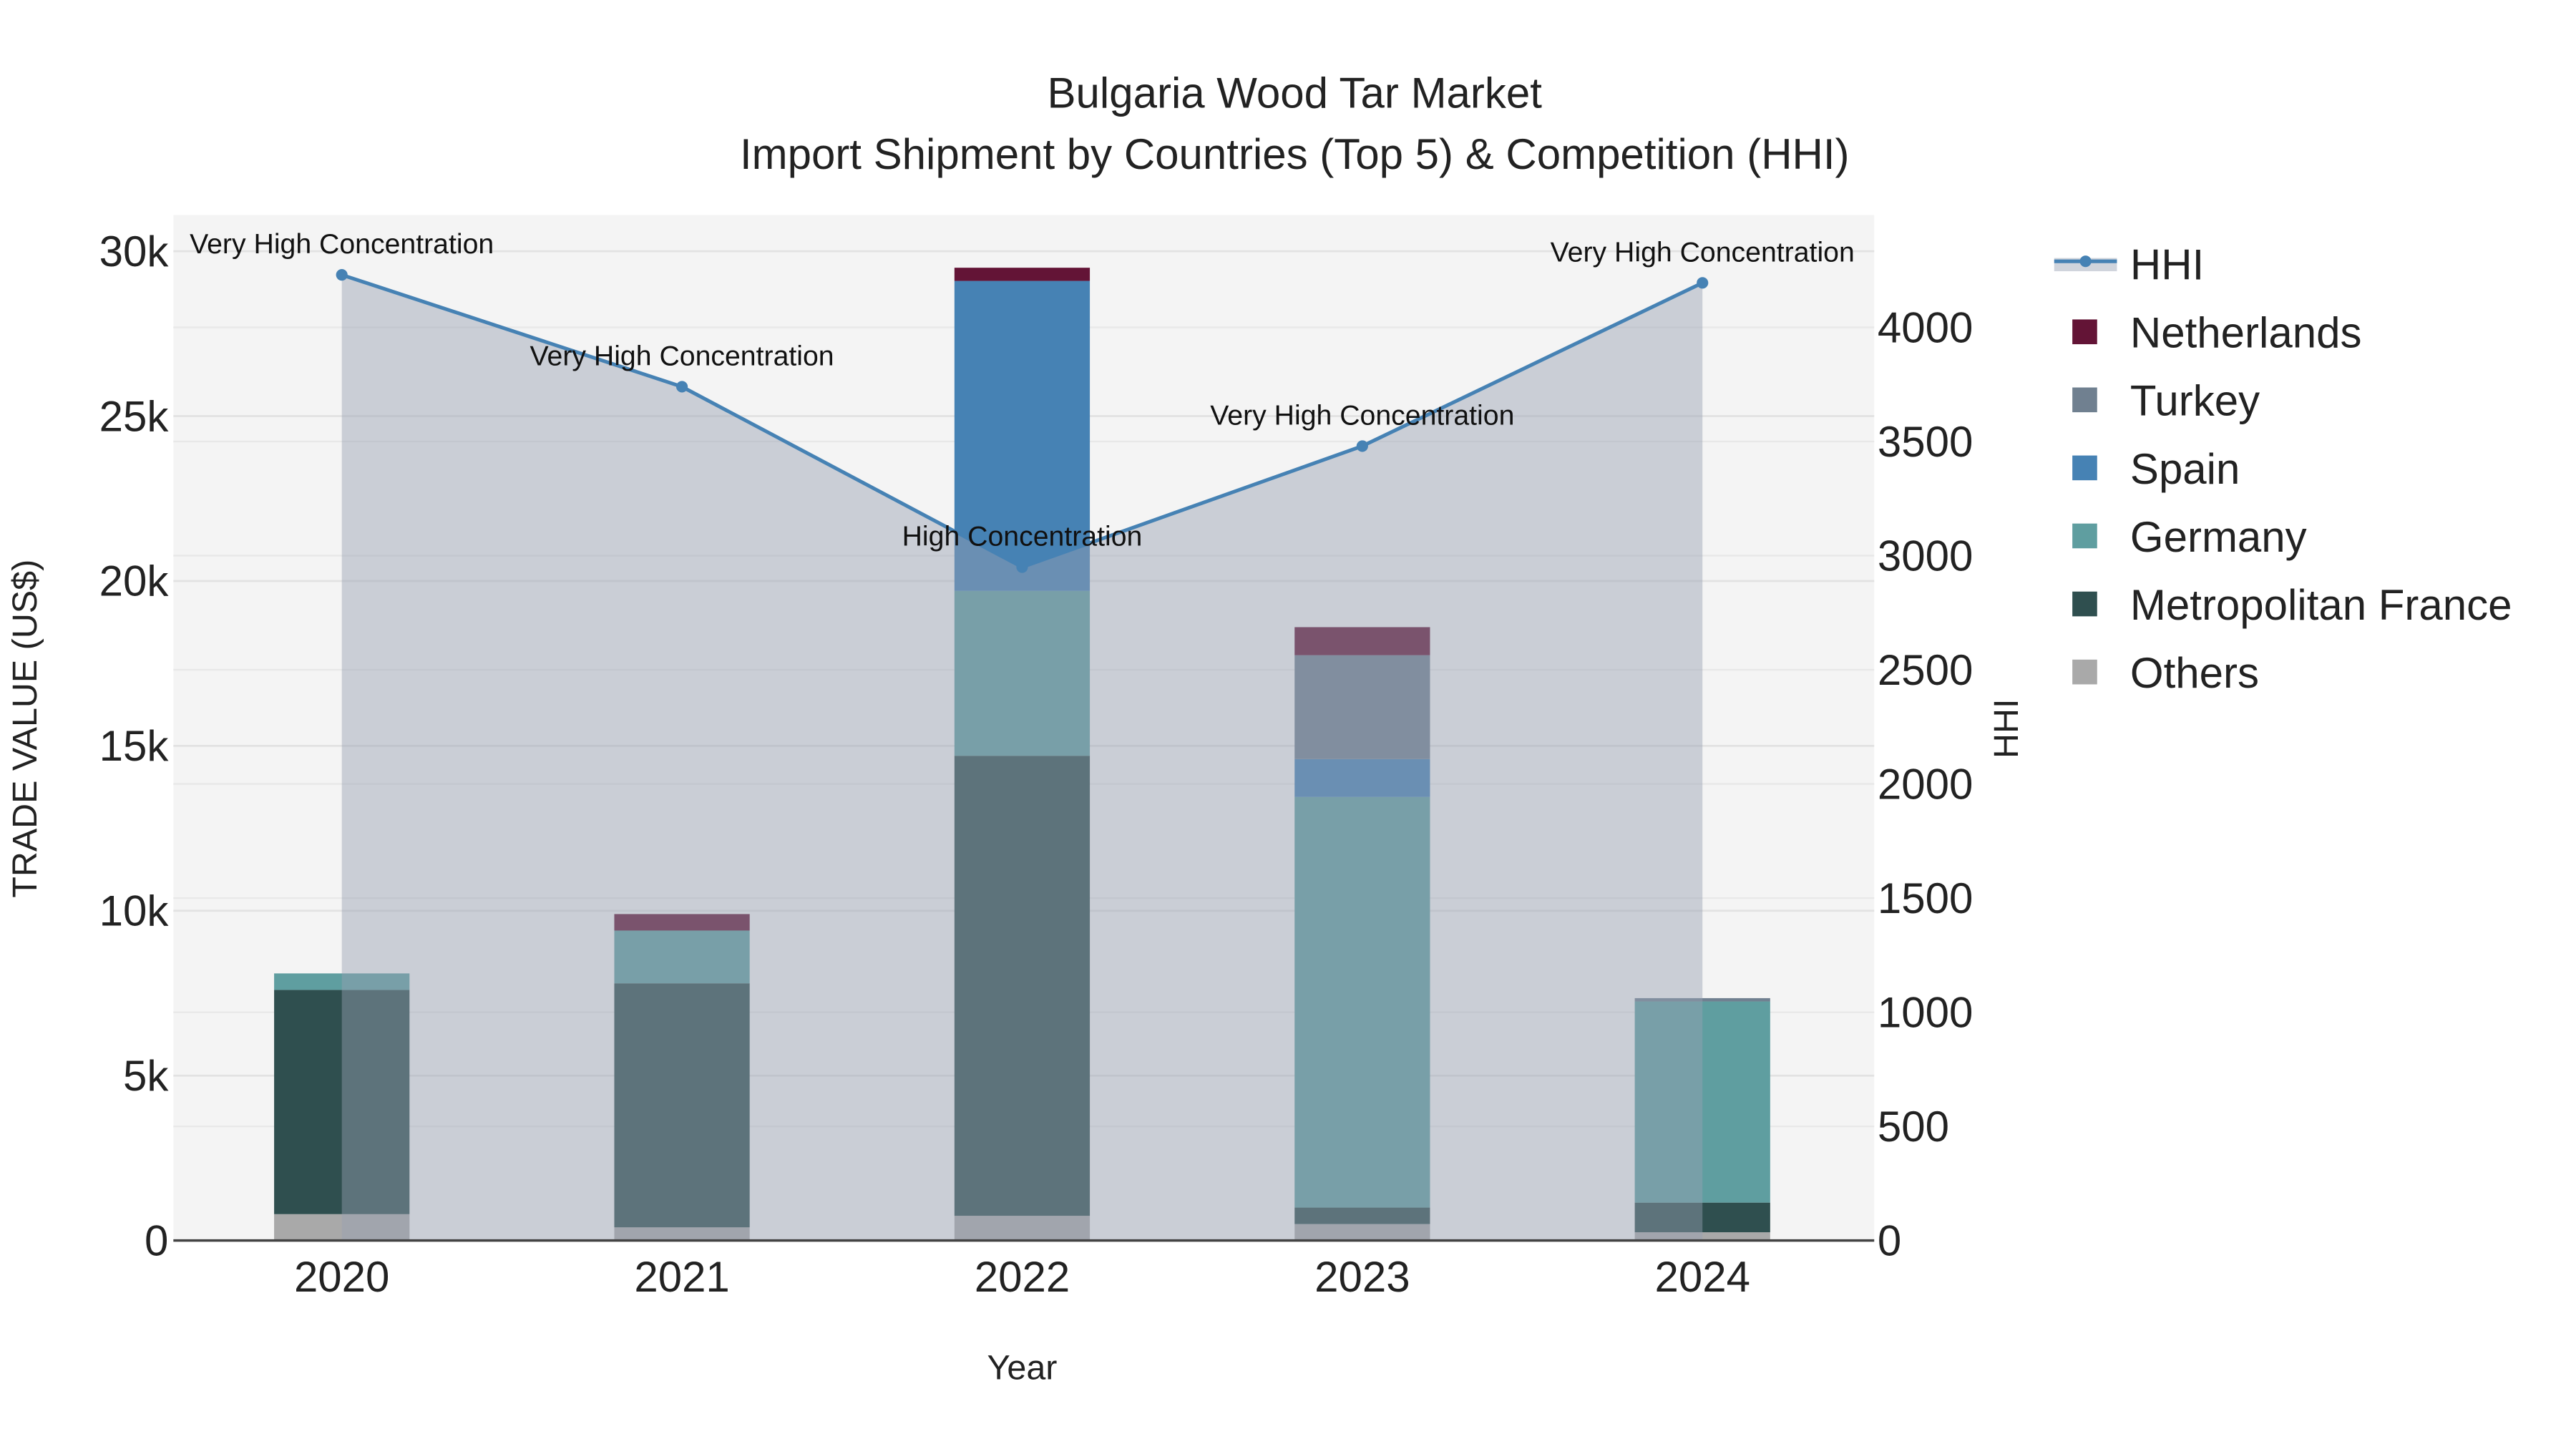 This screenshot has height=1449, width=2576. I want to click on y-axis-label: TRADE VALUE (US$), so click(25, 729).